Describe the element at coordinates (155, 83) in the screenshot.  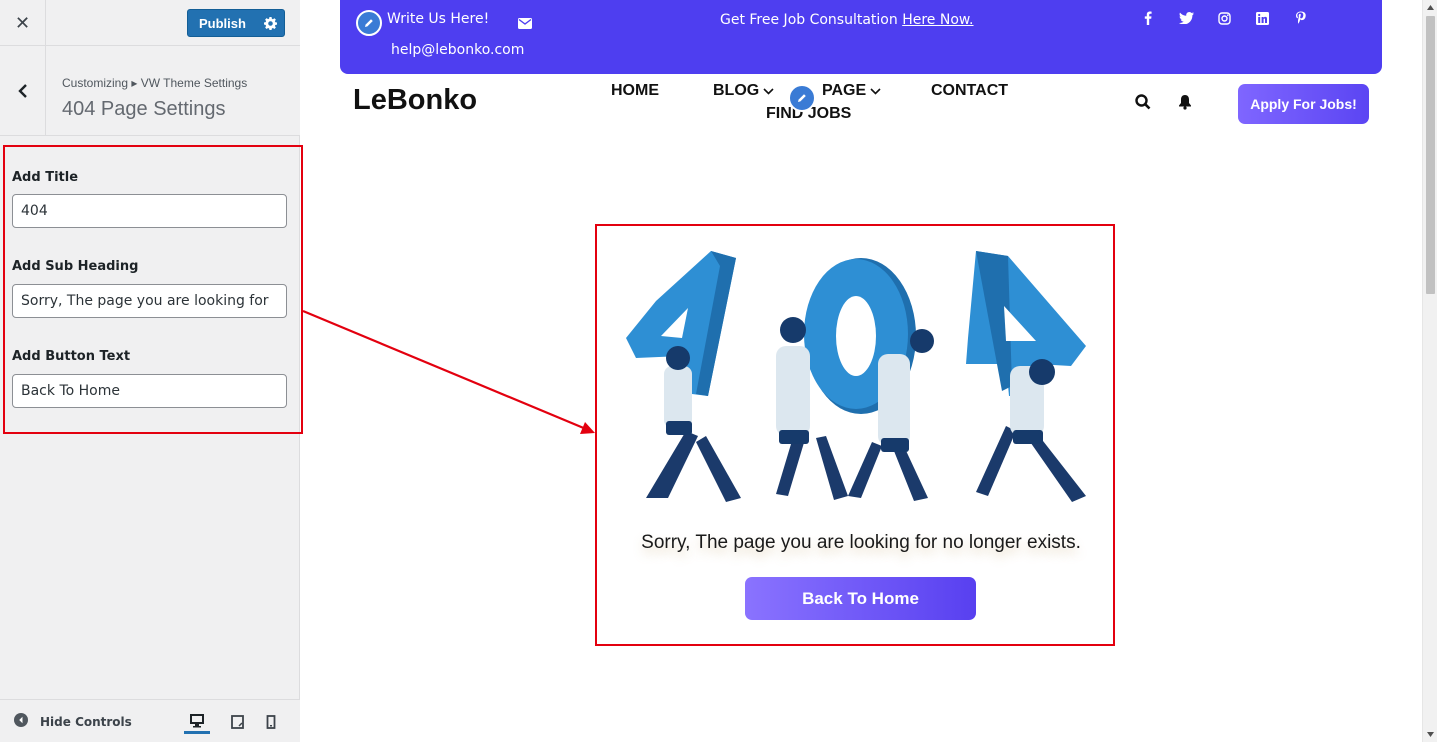
I see `breadcrumb: Customizing ▸ VW Theme Settings` at that location.